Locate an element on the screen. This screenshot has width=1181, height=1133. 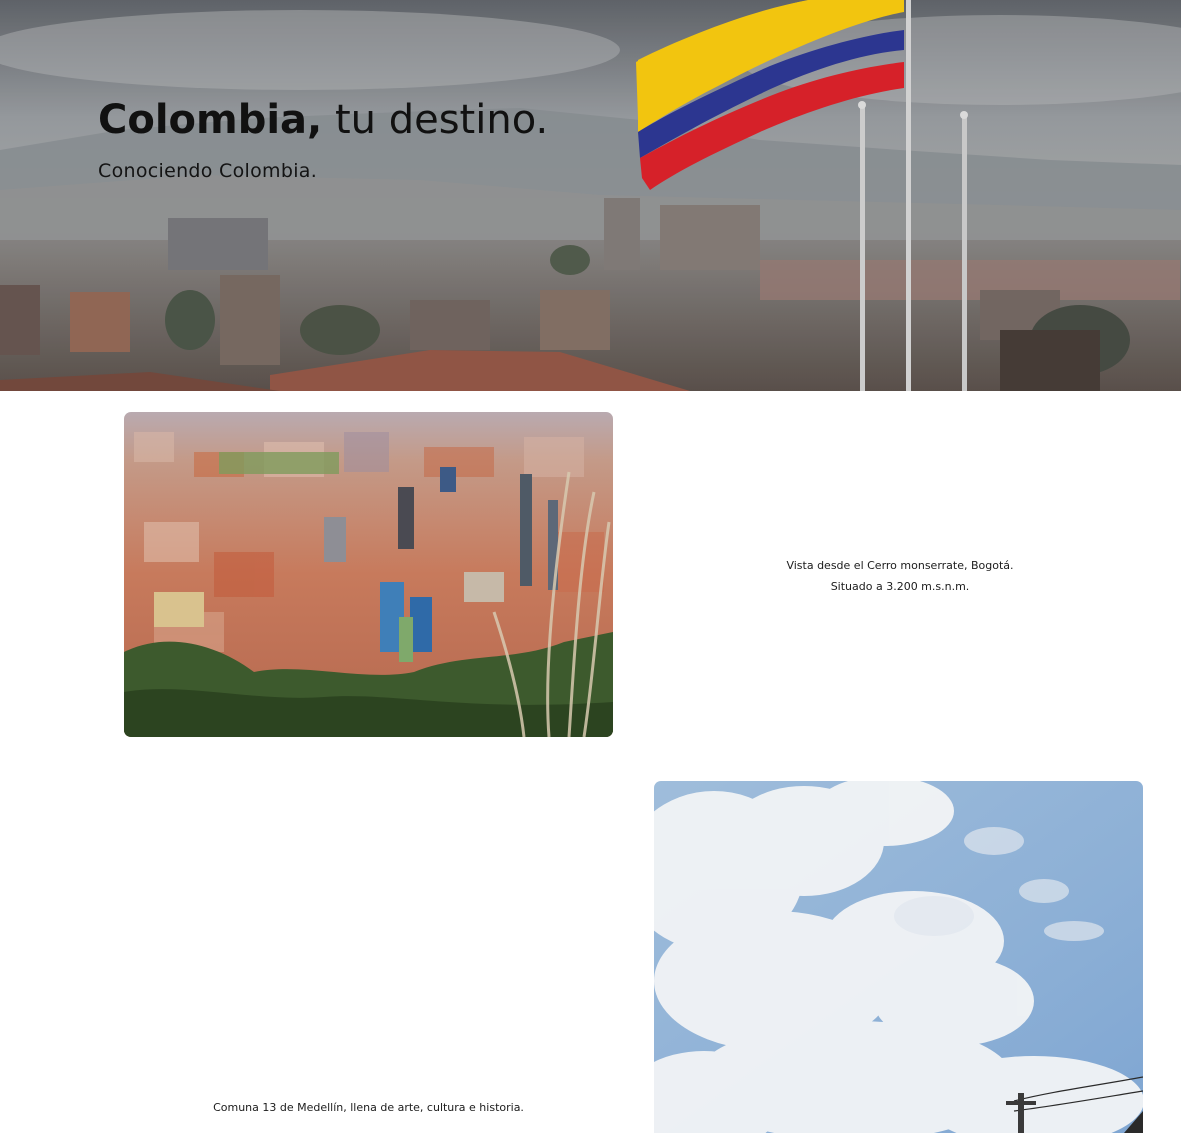
hero-title-strong: Colombia, is located at coordinates (210, 120).